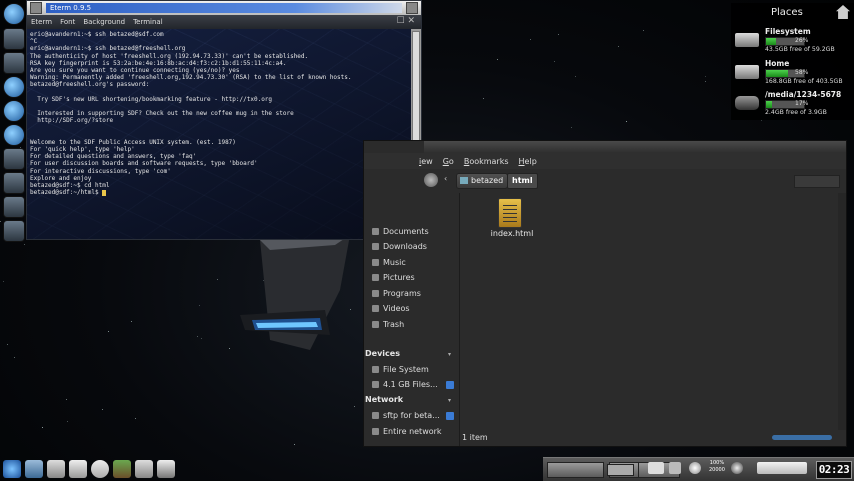  I want to click on users-icon, so click(56, 469).